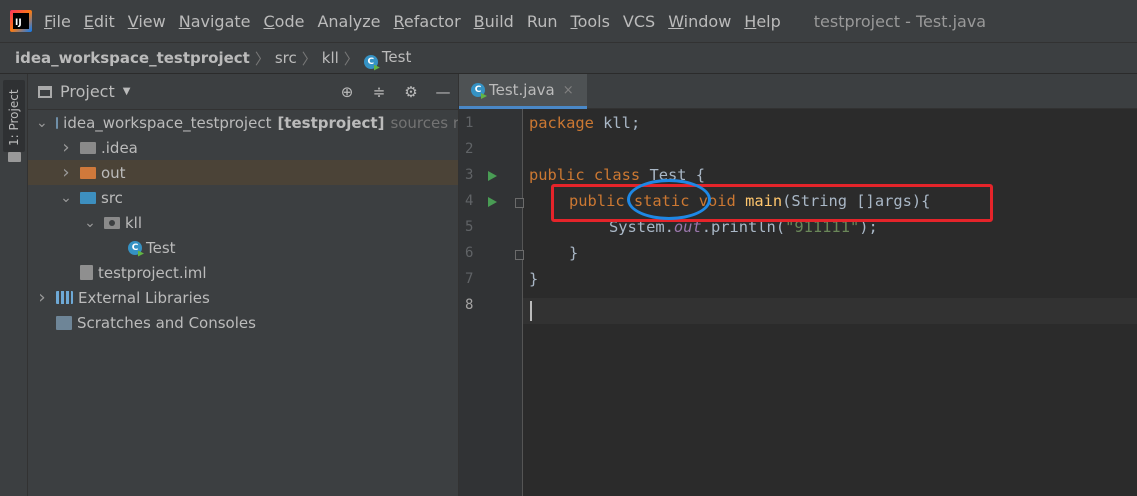  I want to click on menu-label: iew, so click(152, 21).